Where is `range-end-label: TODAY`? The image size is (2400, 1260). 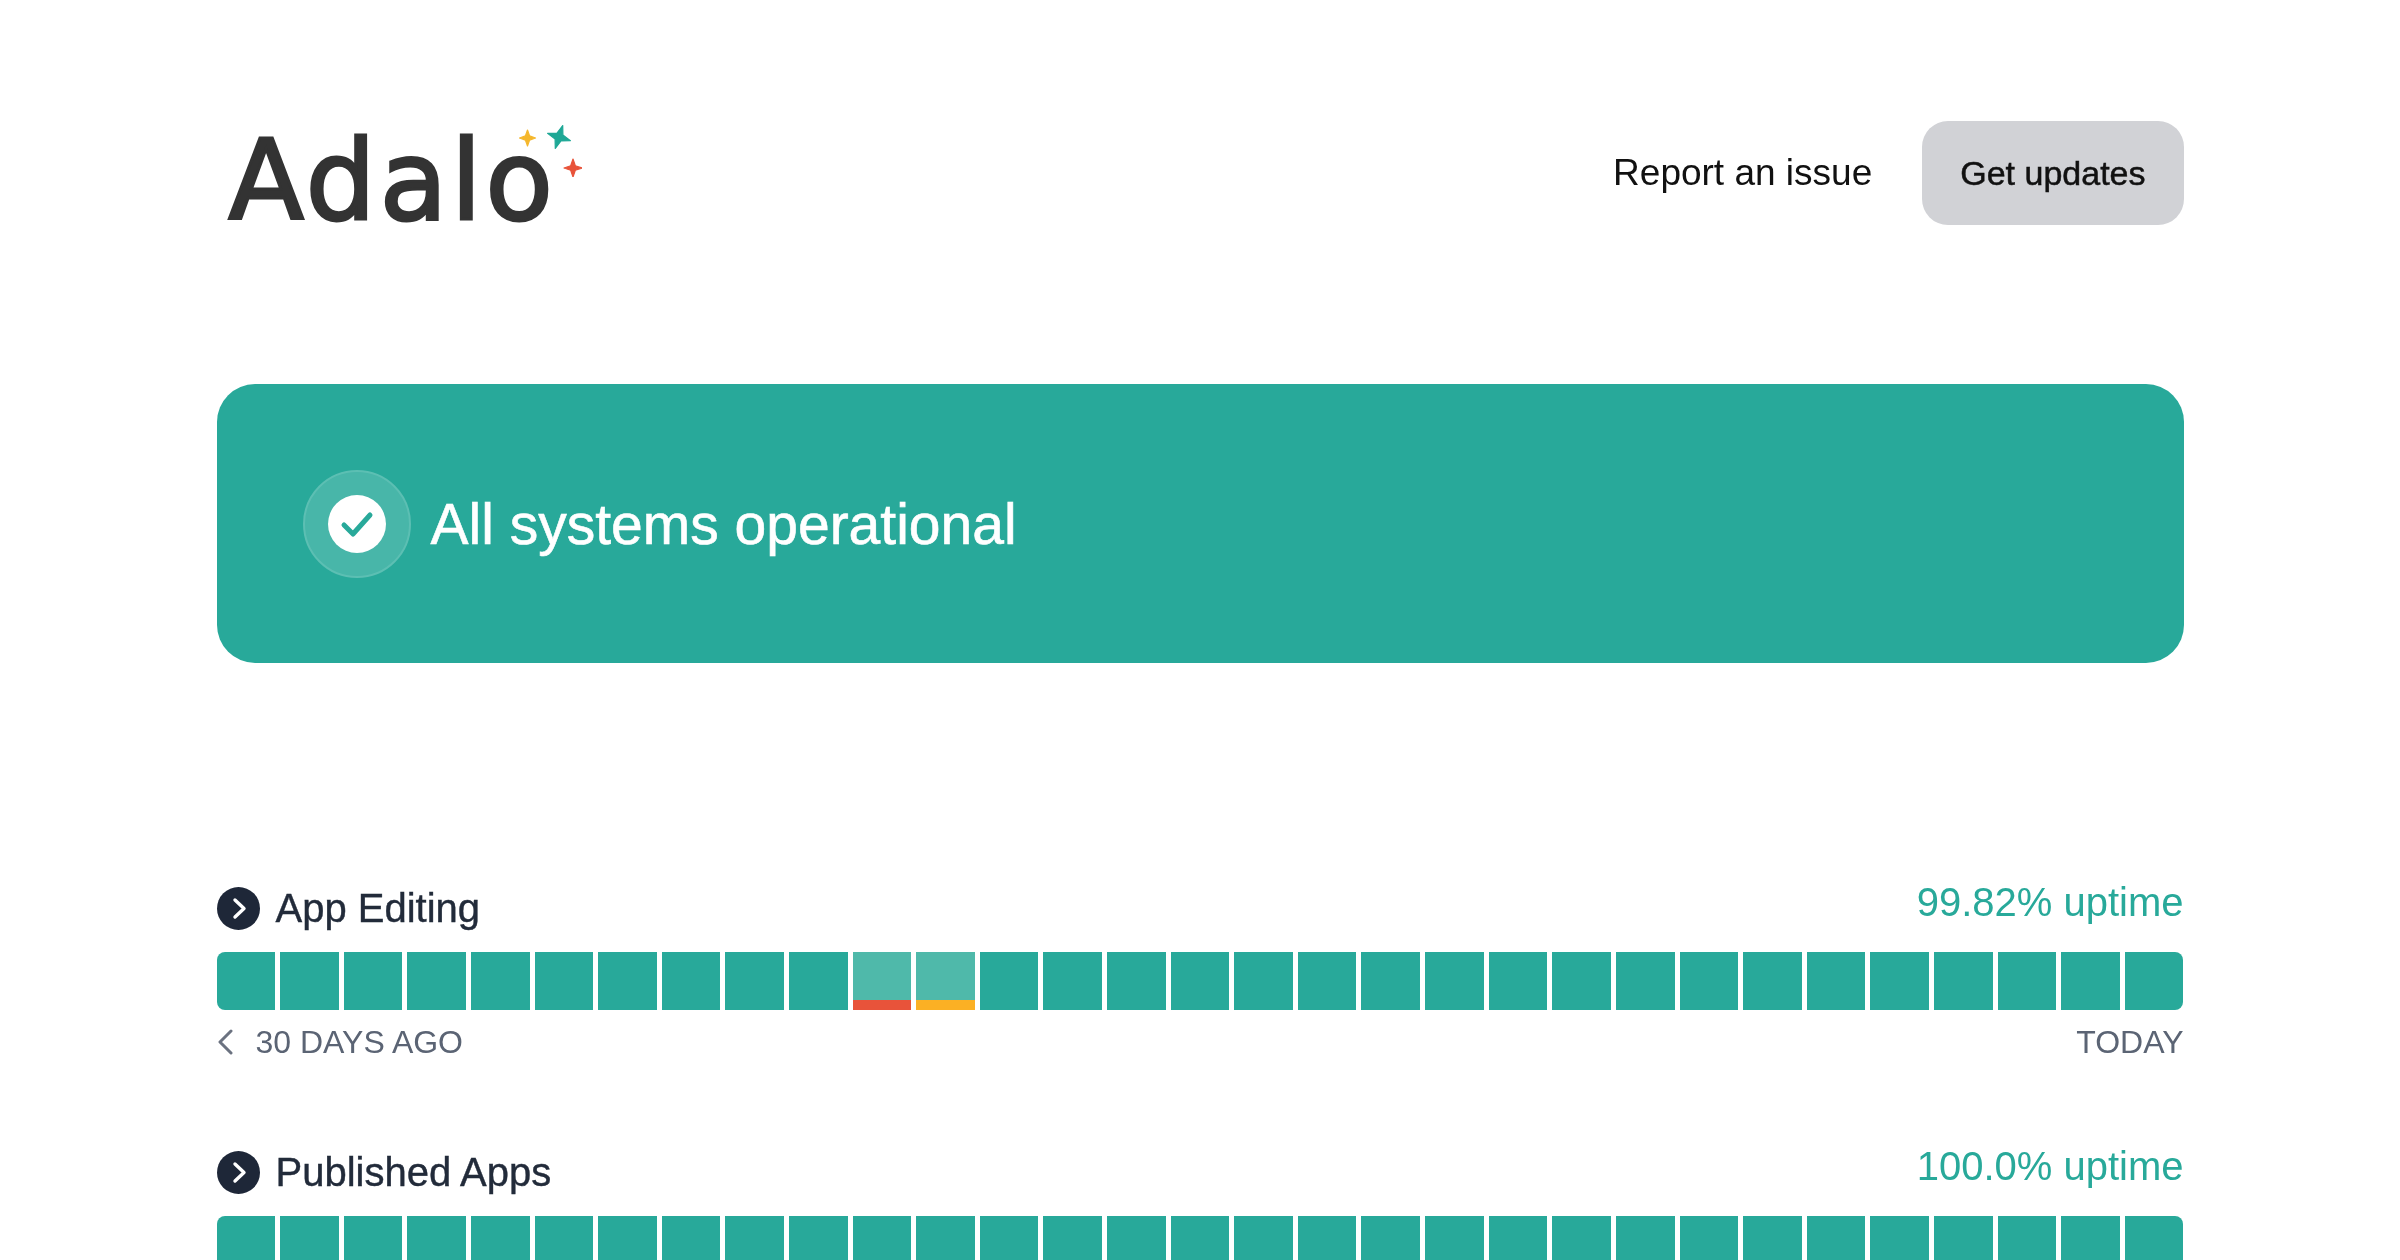
range-end-label: TODAY is located at coordinates (2130, 1042).